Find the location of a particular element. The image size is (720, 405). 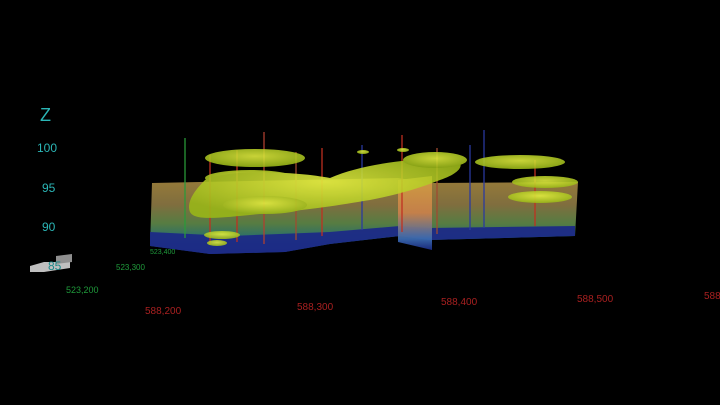

z-tick-label: 90 is located at coordinates (49, 227).